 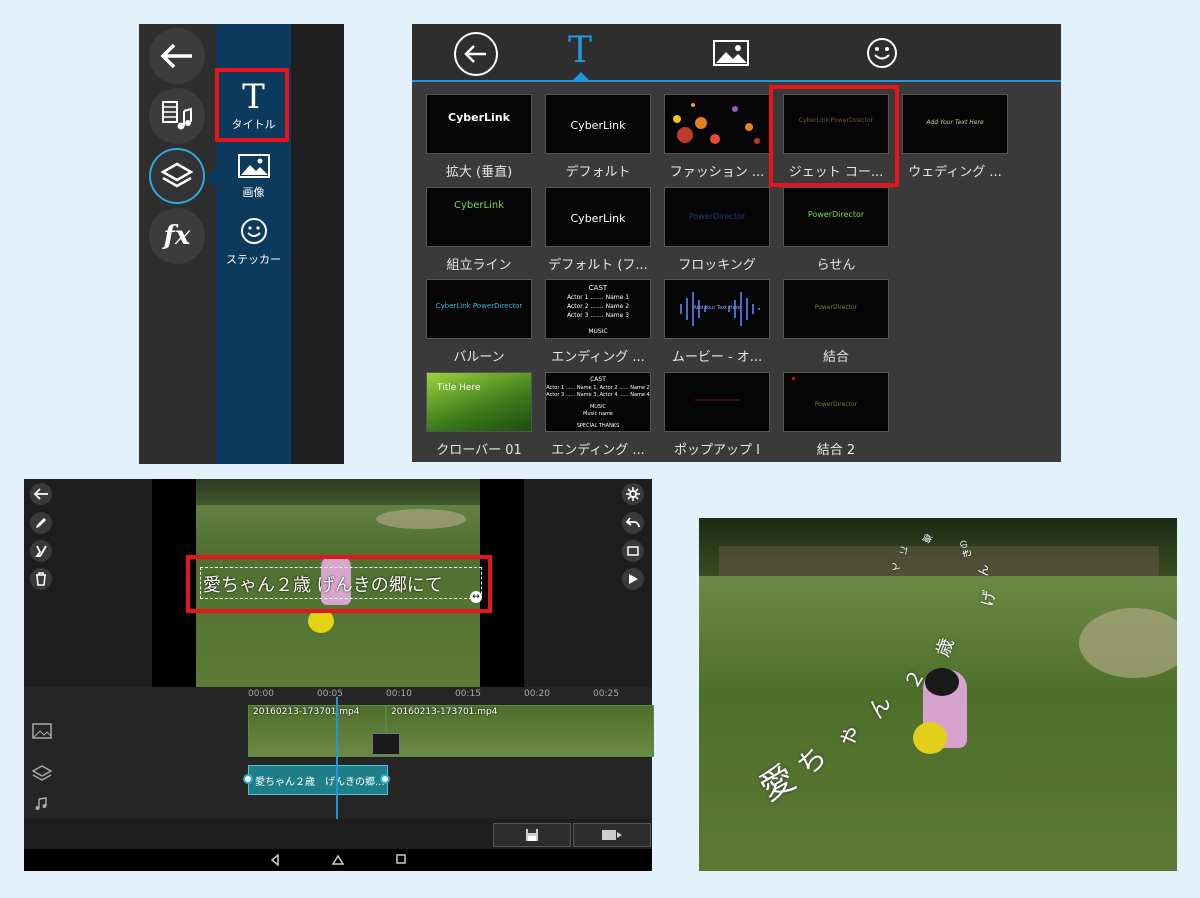 I want to click on tab-sticker, so click(x=882, y=55).